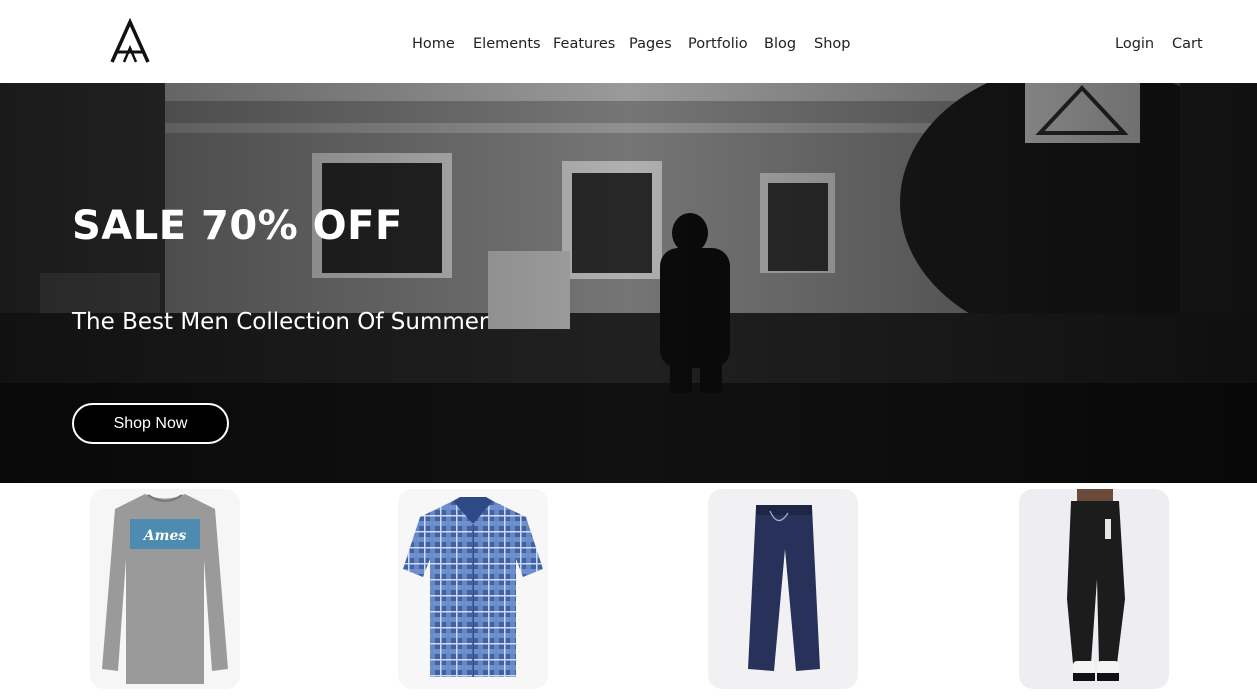  I want to click on nav-shop: Shop, so click(832, 44).